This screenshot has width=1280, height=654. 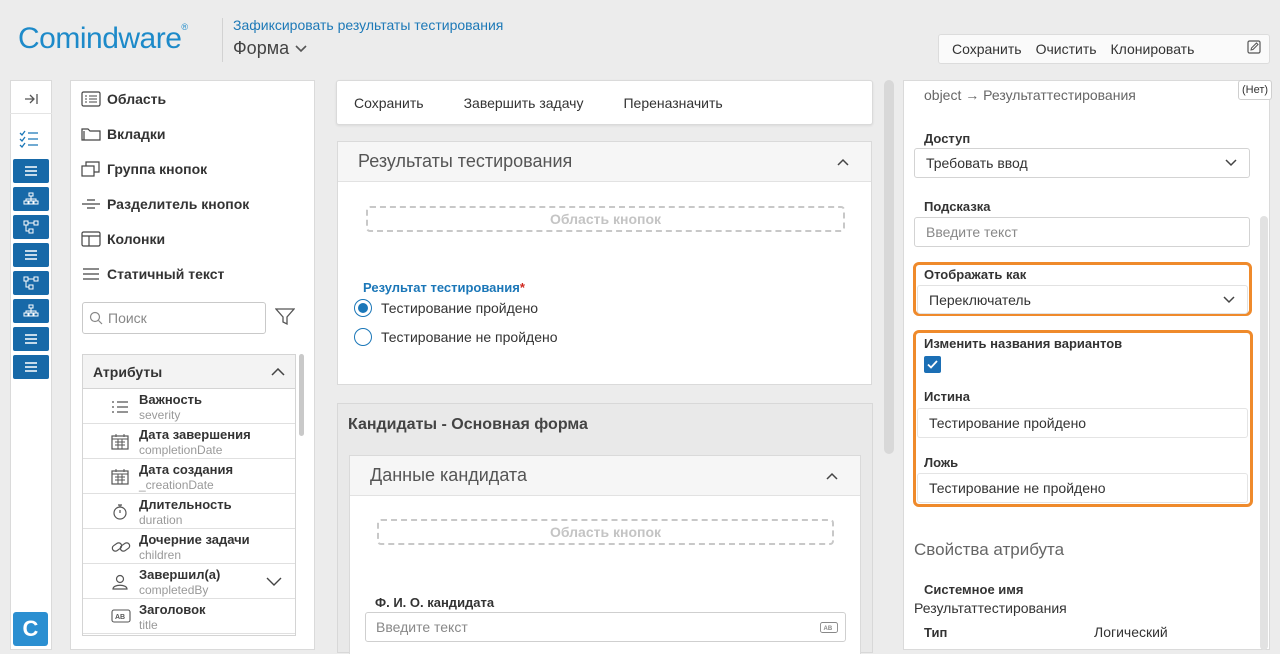 I want to click on radio-dot, so click(x=363, y=308).